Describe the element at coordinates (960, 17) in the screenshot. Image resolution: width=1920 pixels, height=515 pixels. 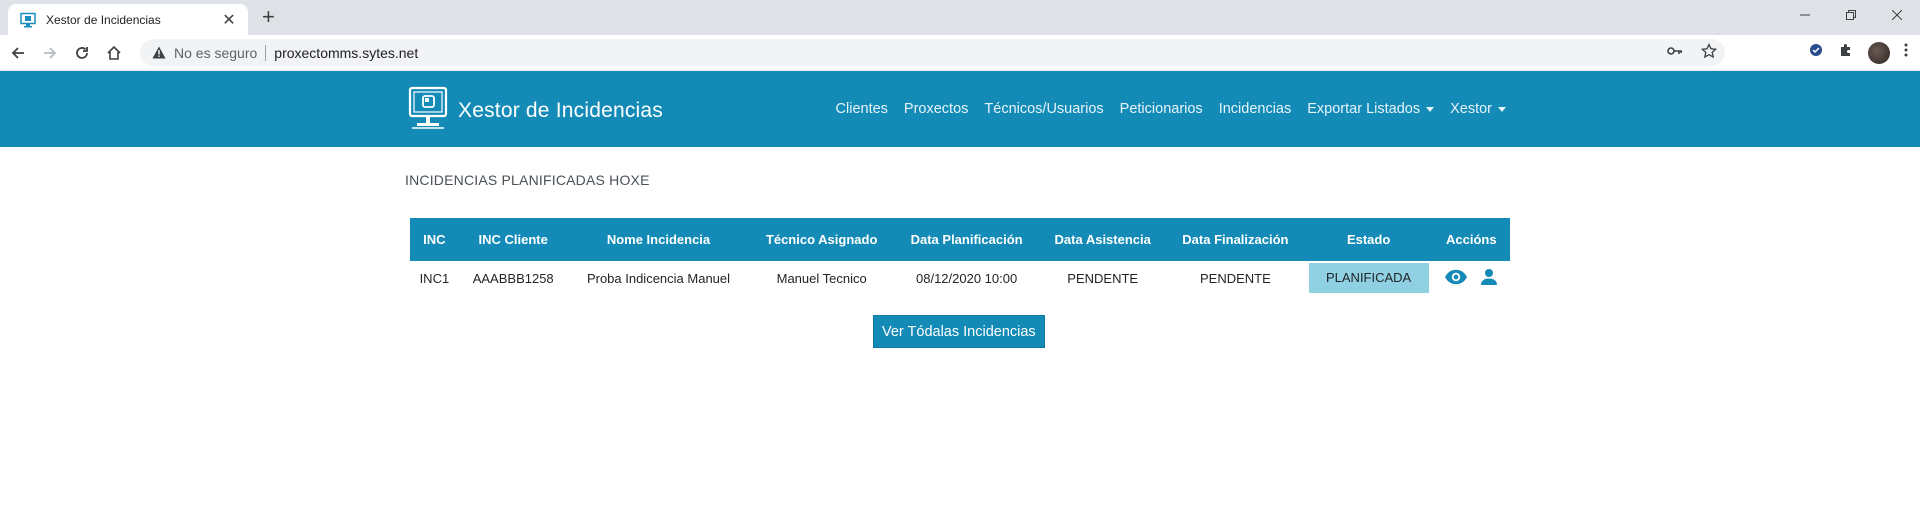
I see `browser-tabstrip: Xestor de Incidencias ✕ +` at that location.